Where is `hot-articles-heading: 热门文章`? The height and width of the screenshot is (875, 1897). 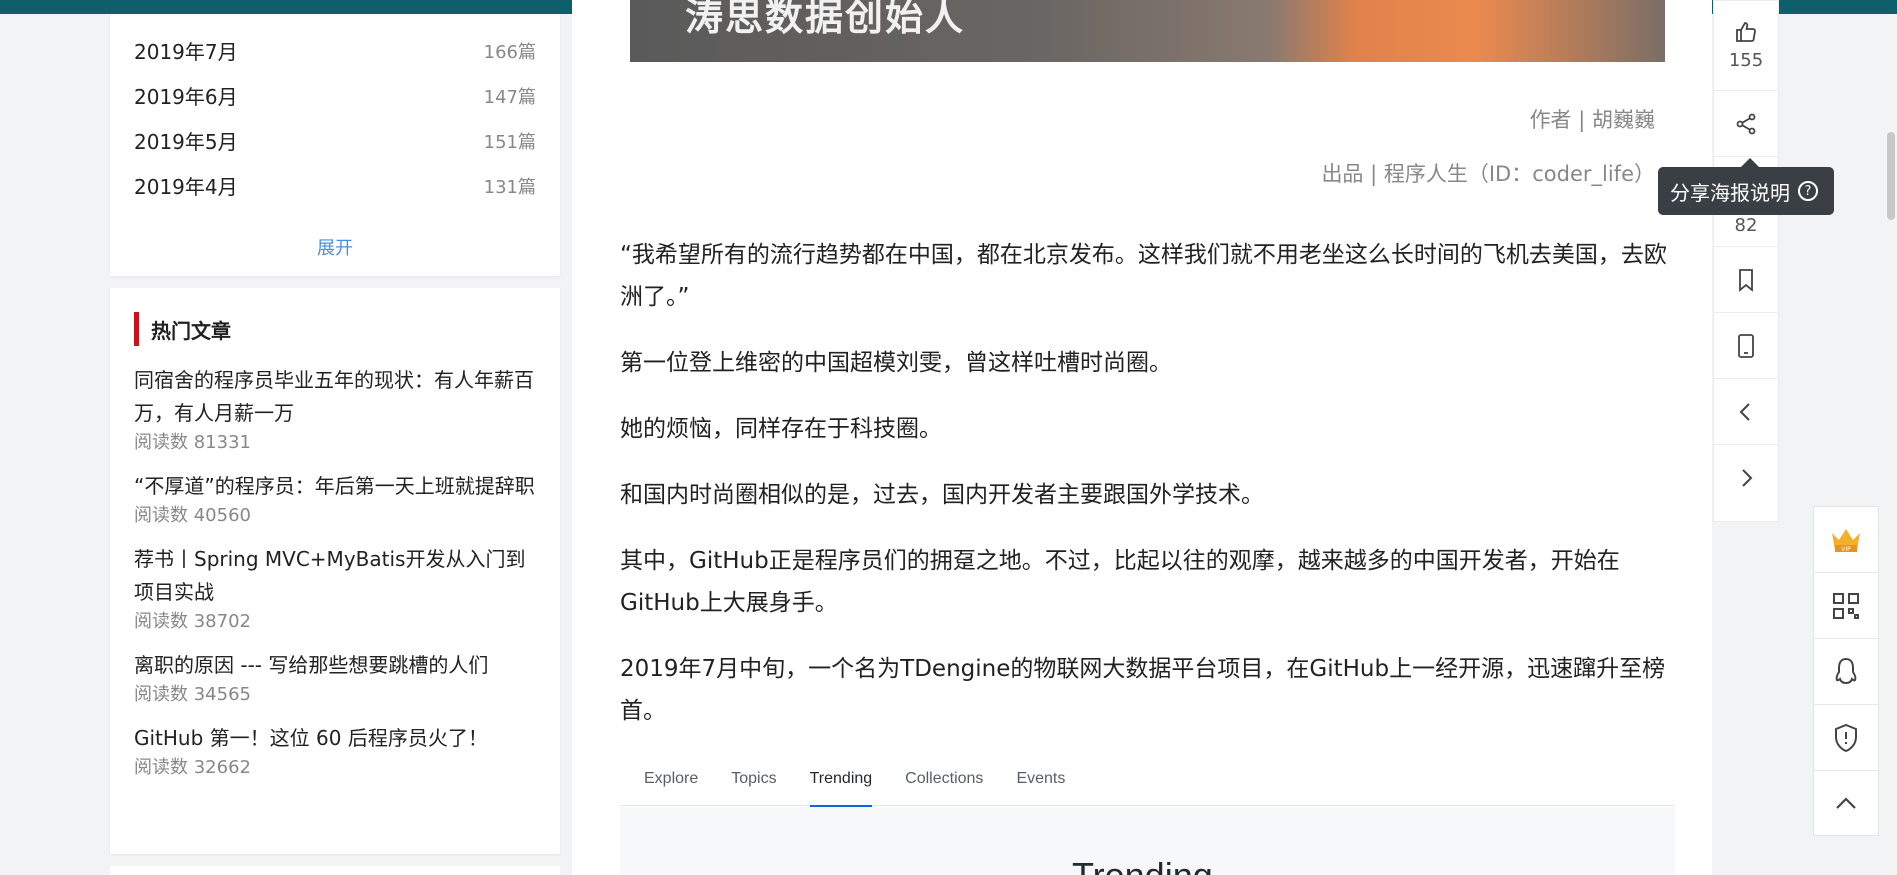
hot-articles-heading: 热门文章 is located at coordinates (335, 329).